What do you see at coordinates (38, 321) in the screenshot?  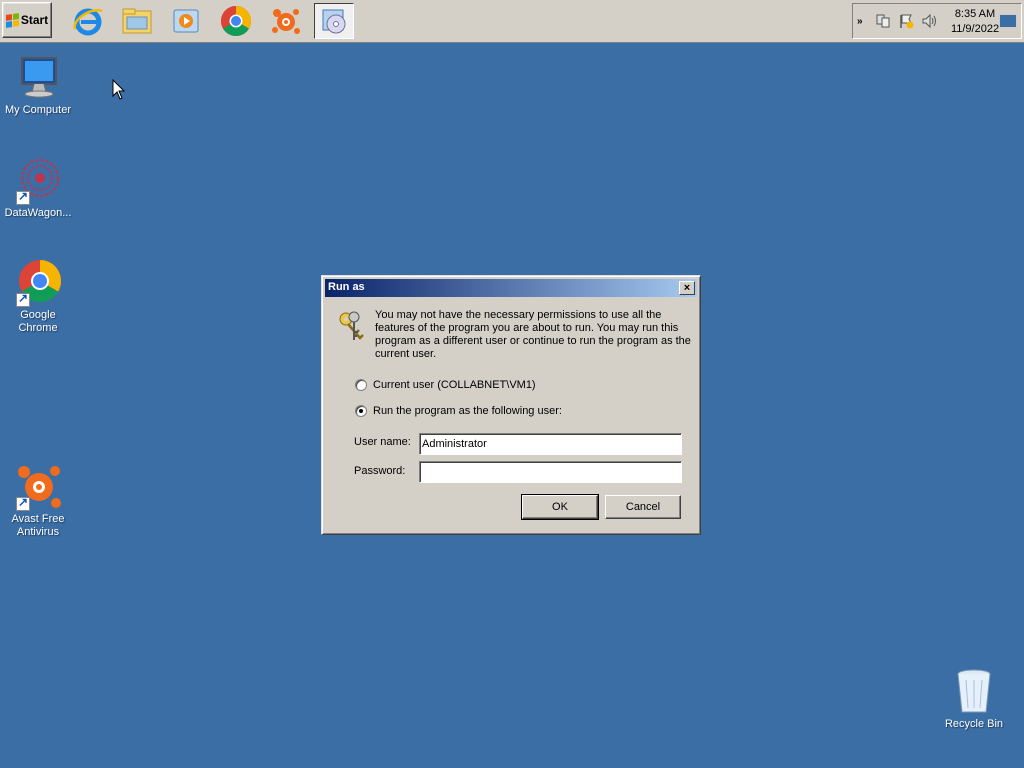 I see `desktop-icon-label: Google Chrome` at bounding box center [38, 321].